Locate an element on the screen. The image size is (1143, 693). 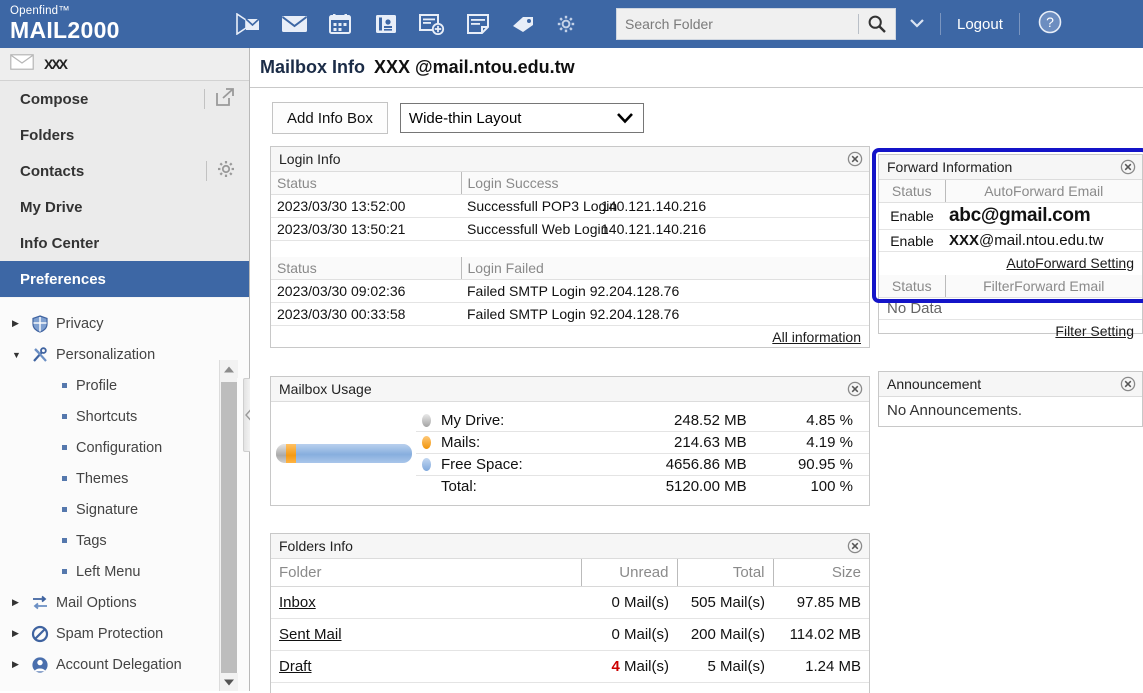
tools-icon is located at coordinates (40, 355).